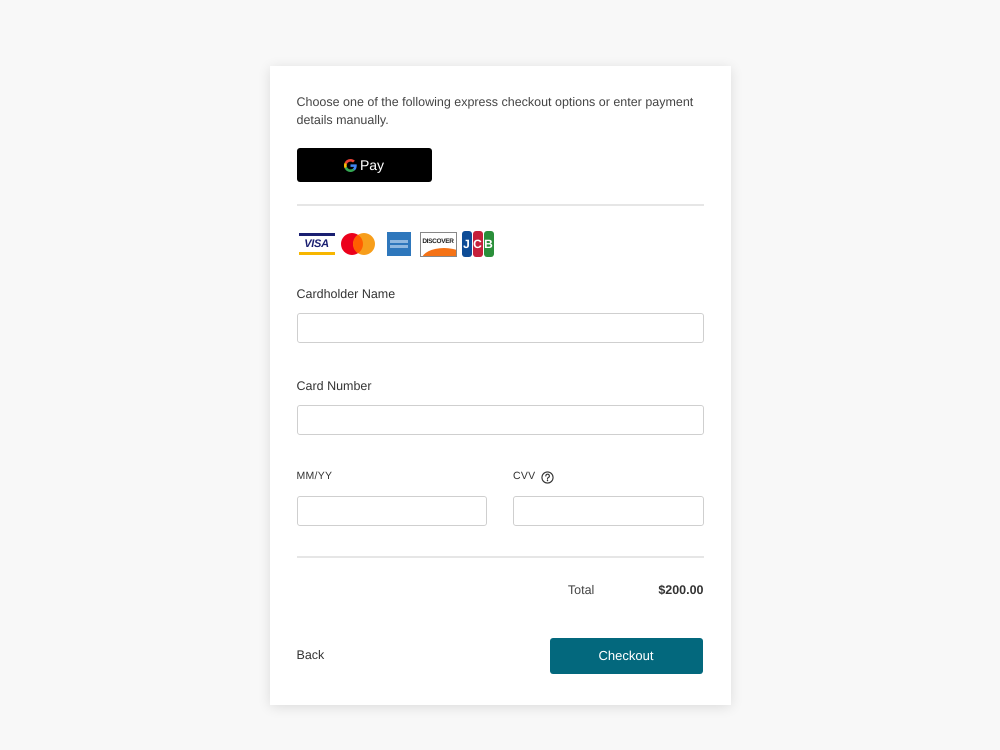 This screenshot has width=1000, height=750. Describe the element at coordinates (524, 476) in the screenshot. I see `field-label: CVV` at that location.